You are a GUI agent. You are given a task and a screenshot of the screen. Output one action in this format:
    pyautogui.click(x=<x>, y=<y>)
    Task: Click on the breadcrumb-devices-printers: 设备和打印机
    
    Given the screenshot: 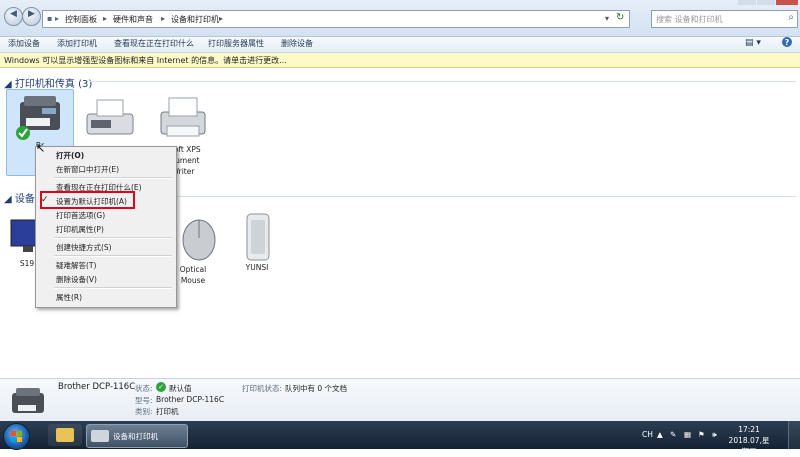 What is the action you would take?
    pyautogui.click(x=195, y=19)
    